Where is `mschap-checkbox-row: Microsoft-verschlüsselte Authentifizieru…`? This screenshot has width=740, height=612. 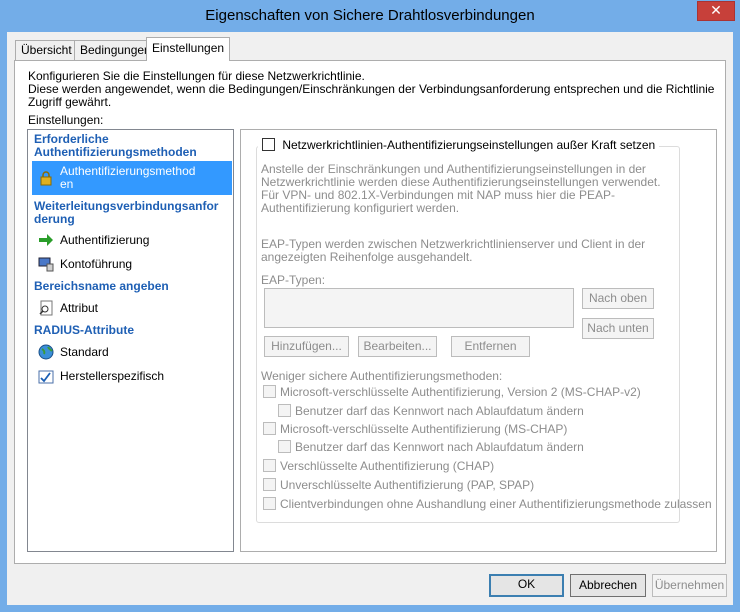 mschap-checkbox-row: Microsoft-verschlüsselte Authentifizieru… is located at coordinates (415, 429).